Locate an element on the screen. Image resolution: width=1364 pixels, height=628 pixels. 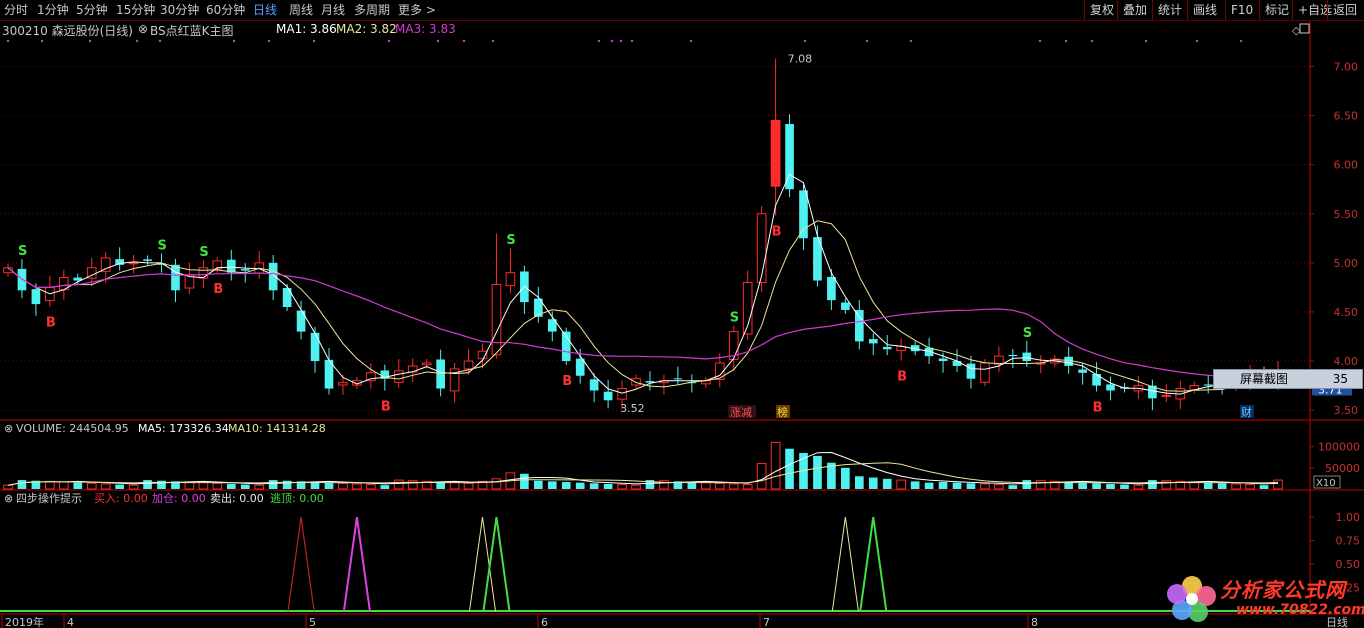
signal-add: 加仓: 0.00 is located at coordinates (179, 498).